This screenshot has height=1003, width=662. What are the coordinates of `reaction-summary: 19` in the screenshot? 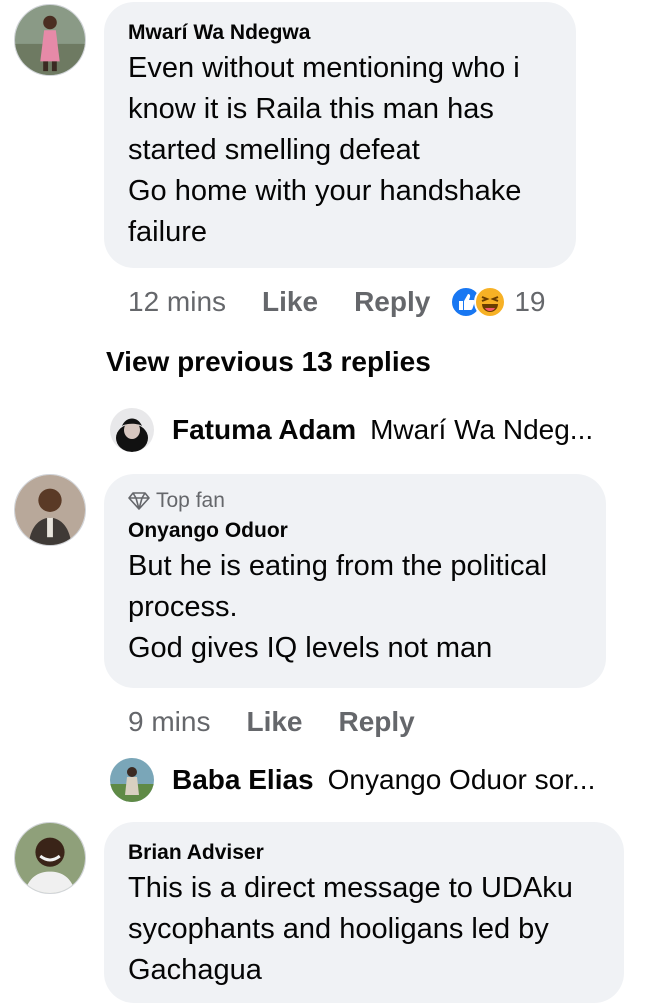 It's located at (497, 302).